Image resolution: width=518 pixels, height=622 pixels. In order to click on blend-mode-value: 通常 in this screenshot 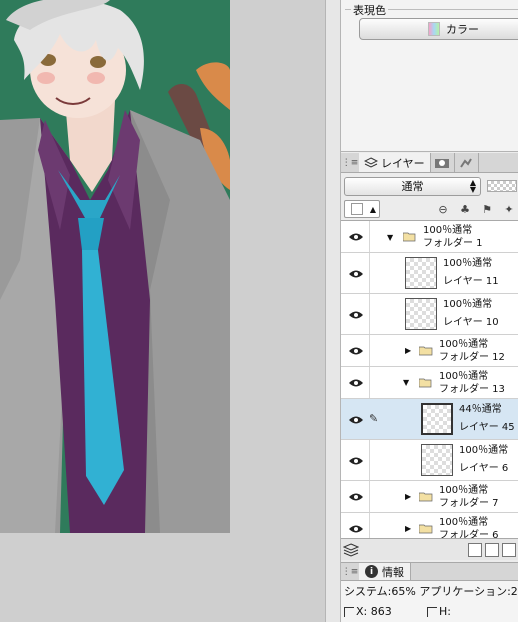, I will do `click(412, 186)`.